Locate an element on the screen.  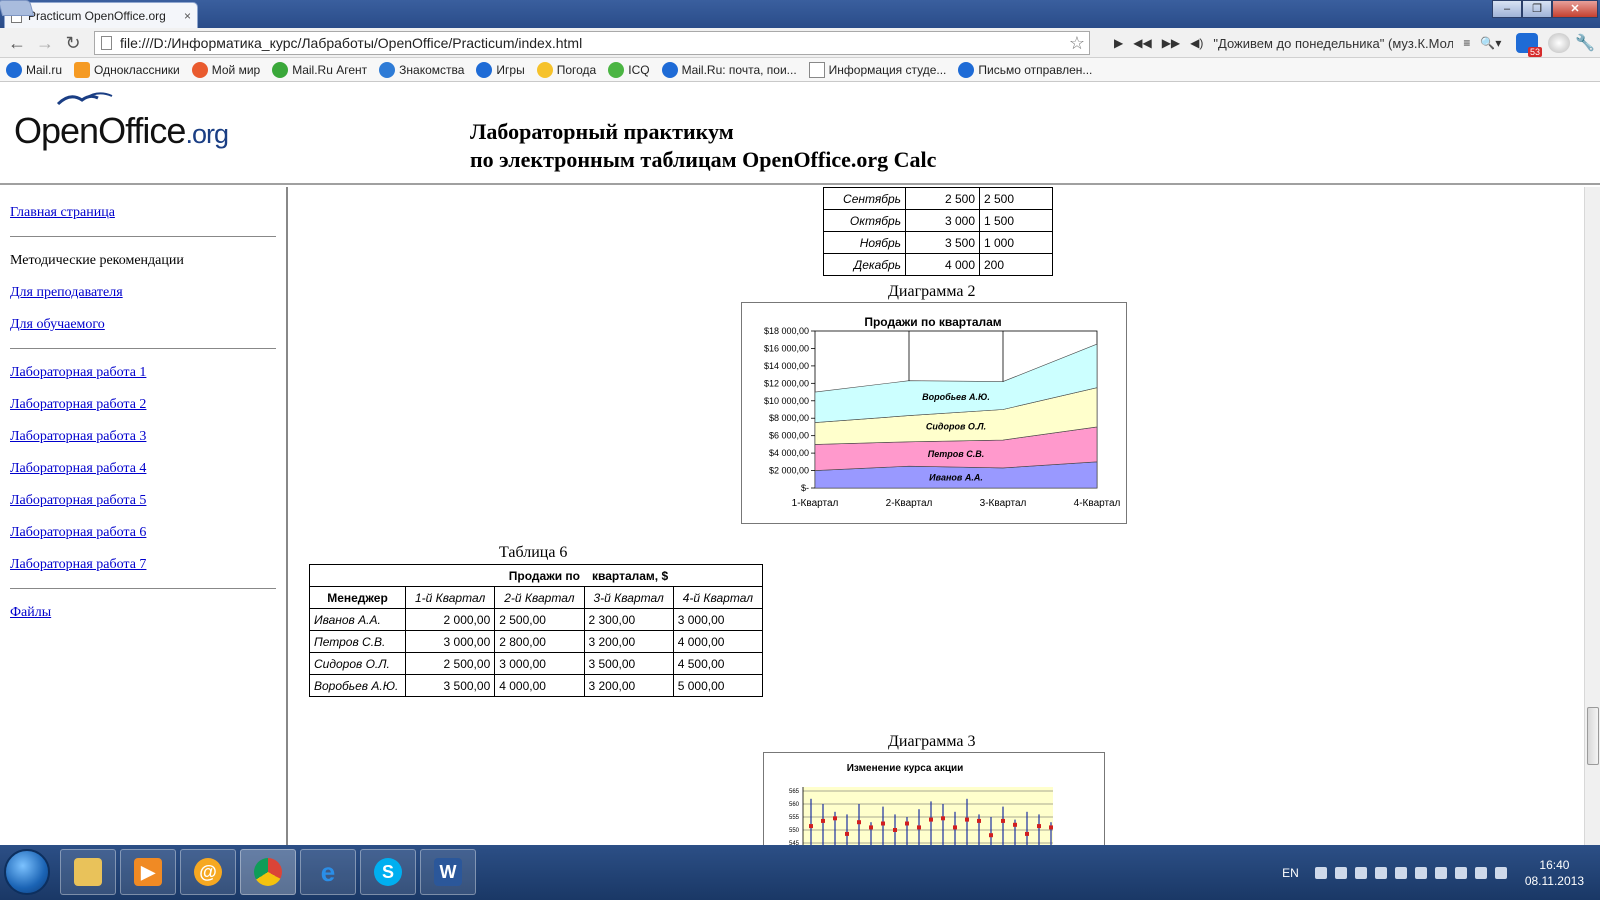
menu-icon: ≡ is located at coordinates (1466, 43).